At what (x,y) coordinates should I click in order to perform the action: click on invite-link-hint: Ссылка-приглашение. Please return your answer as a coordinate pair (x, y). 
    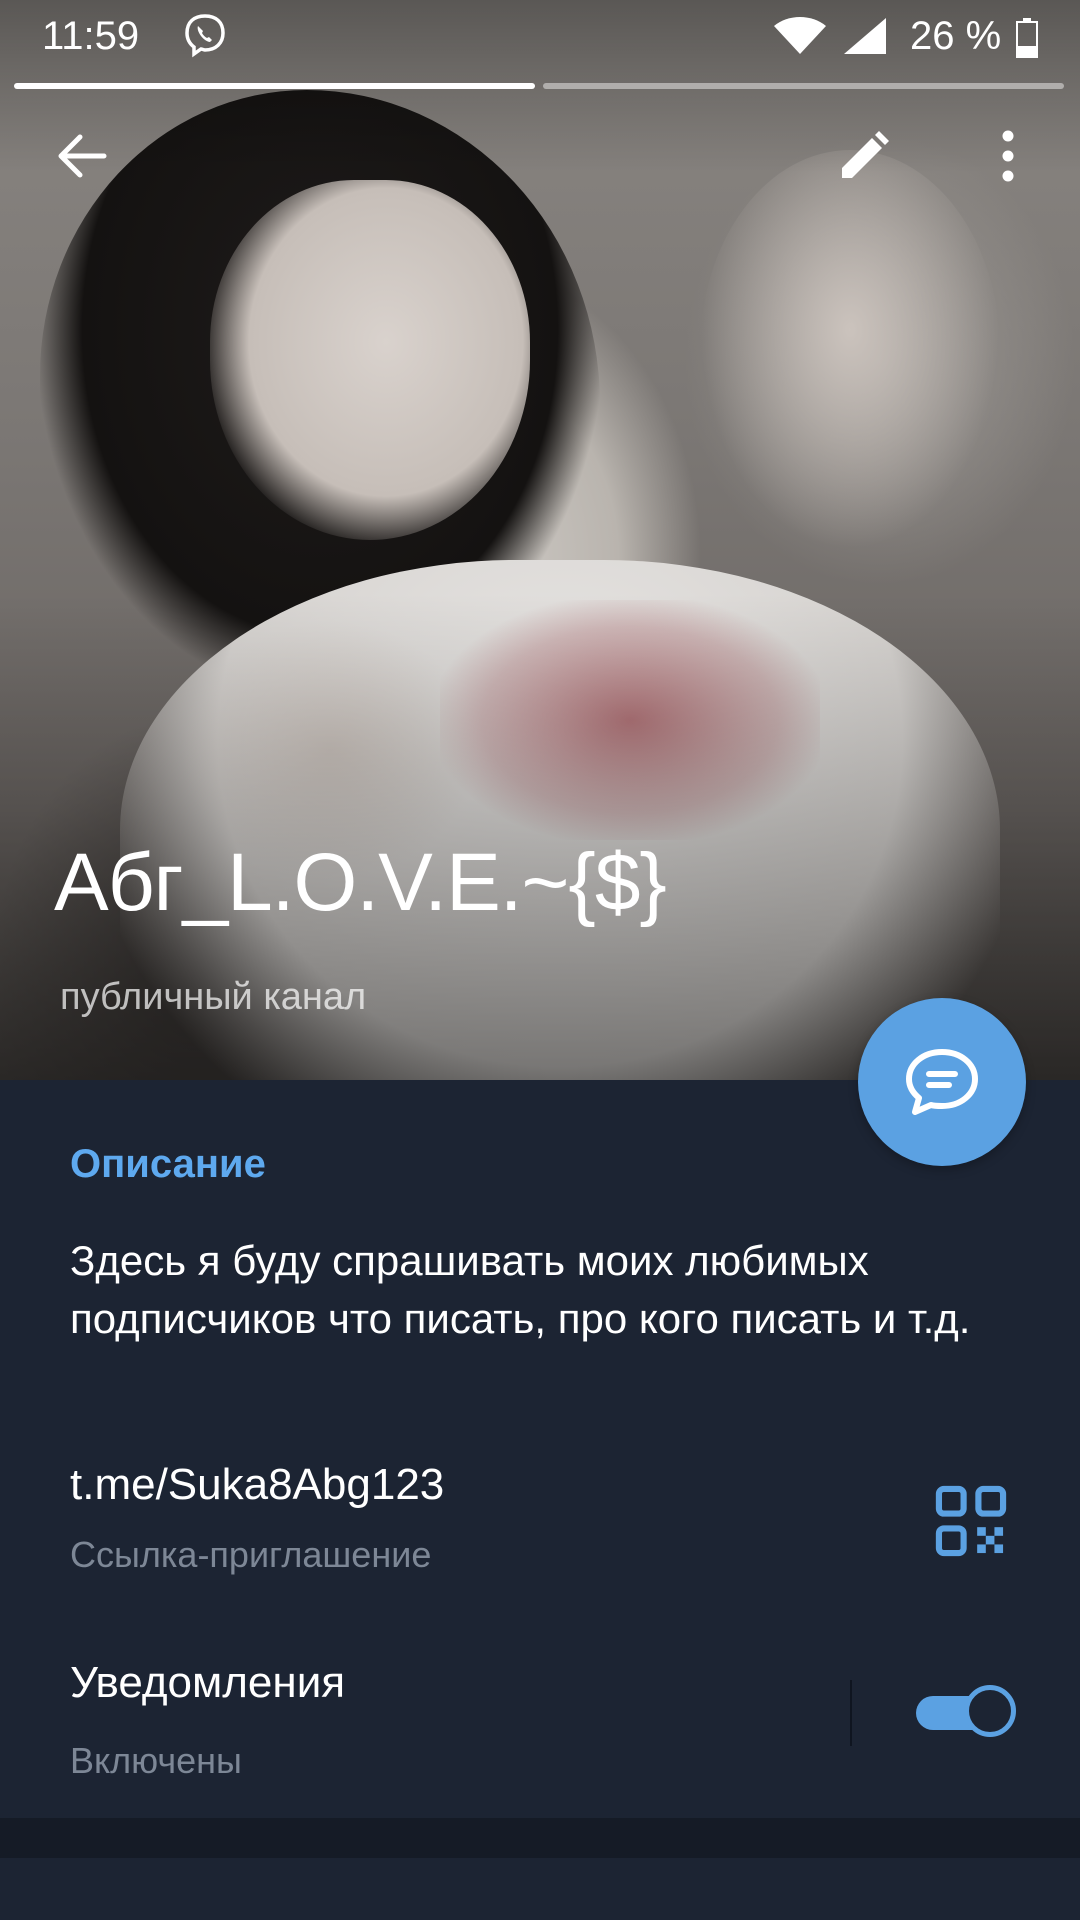
    Looking at the image, I should click on (251, 1554).